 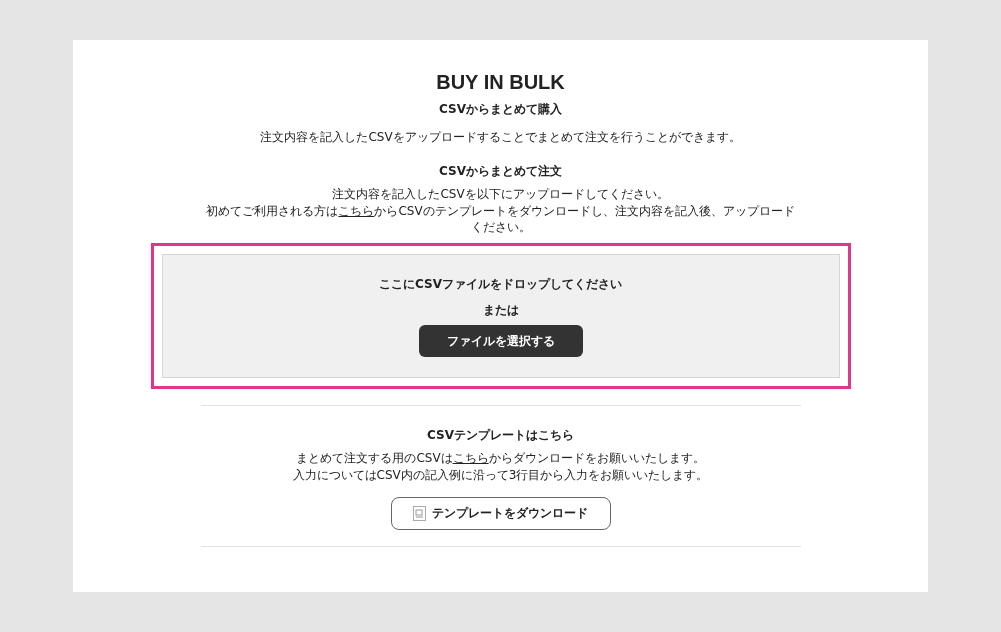 I want to click on drop-prompt: ここにCSVファイルをドロップしてください, so click(x=500, y=284).